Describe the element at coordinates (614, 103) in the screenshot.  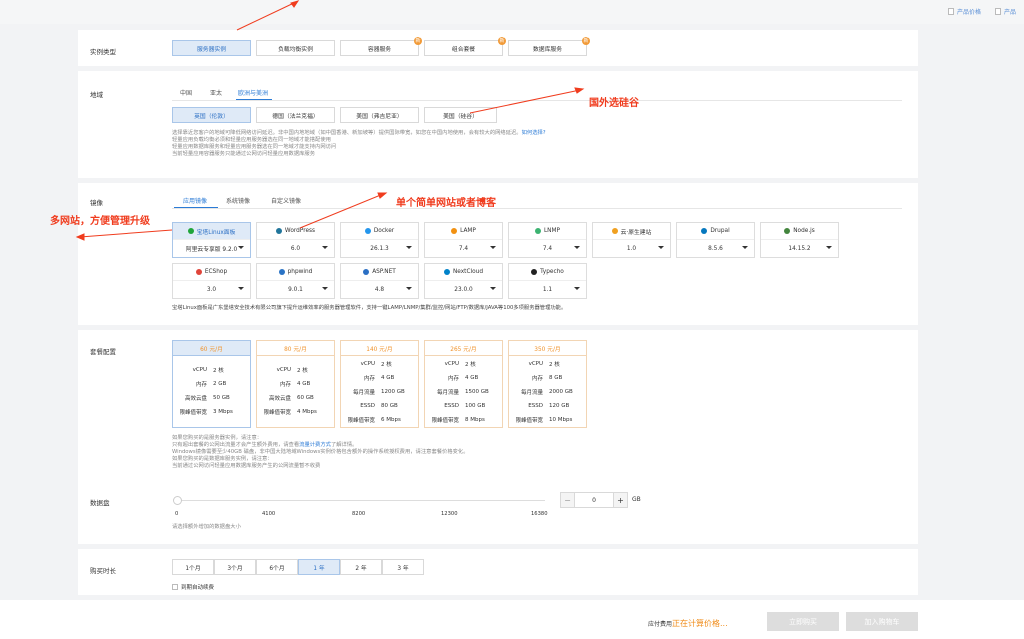
I see `annotation-overseas: 国外选硅谷` at that location.